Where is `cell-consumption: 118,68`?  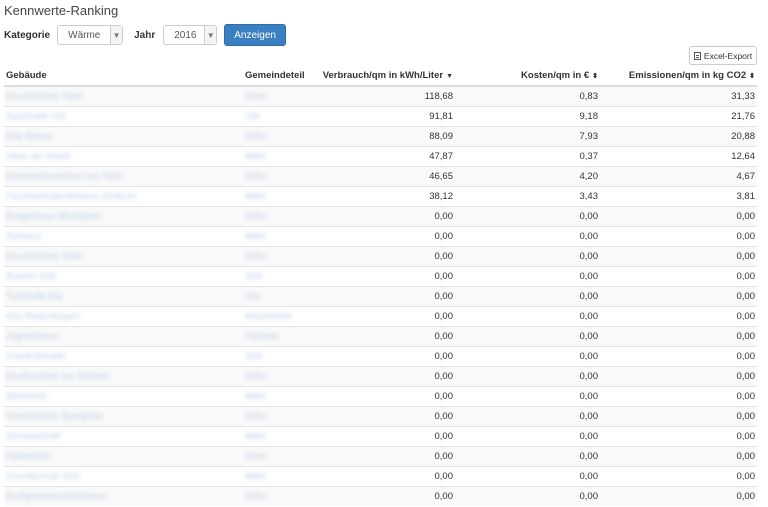
cell-consumption: 118,68 is located at coordinates (384, 96).